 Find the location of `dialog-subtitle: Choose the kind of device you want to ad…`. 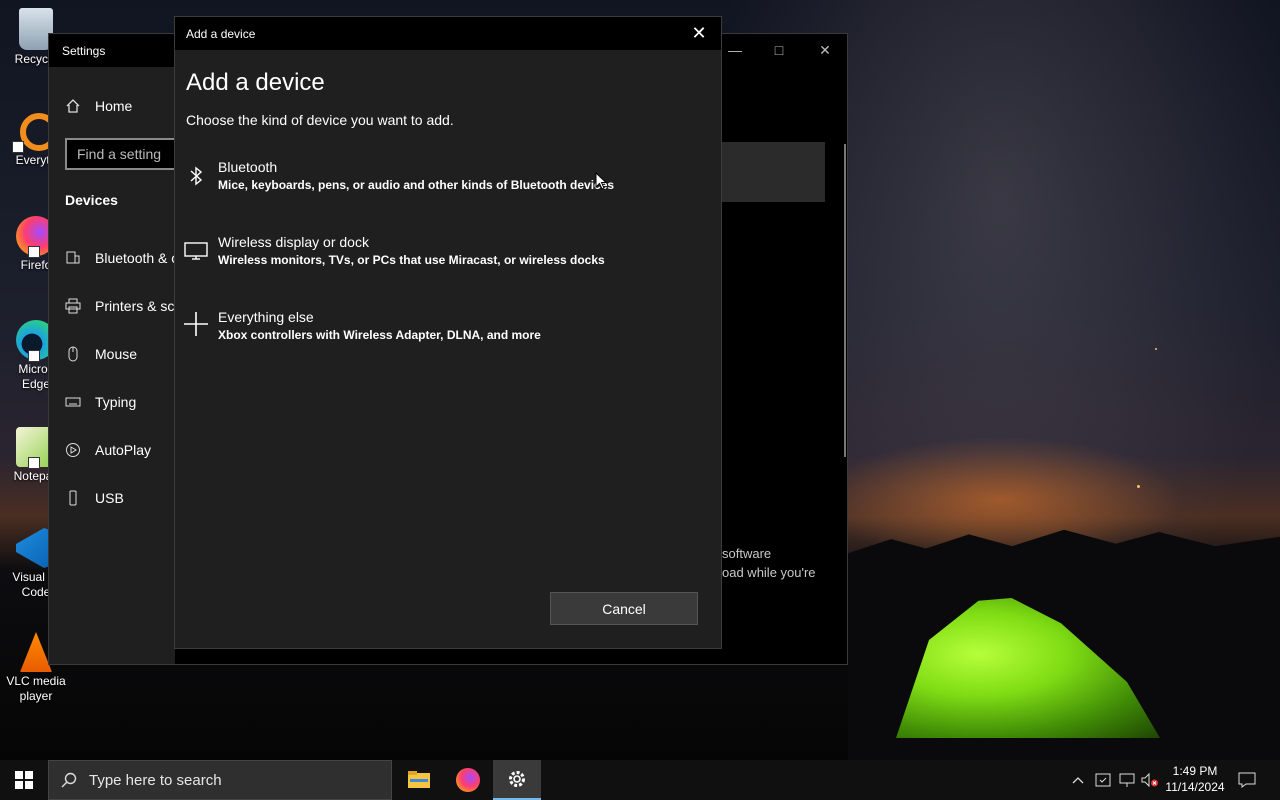

dialog-subtitle: Choose the kind of device you want to ad… is located at coordinates (320, 120).